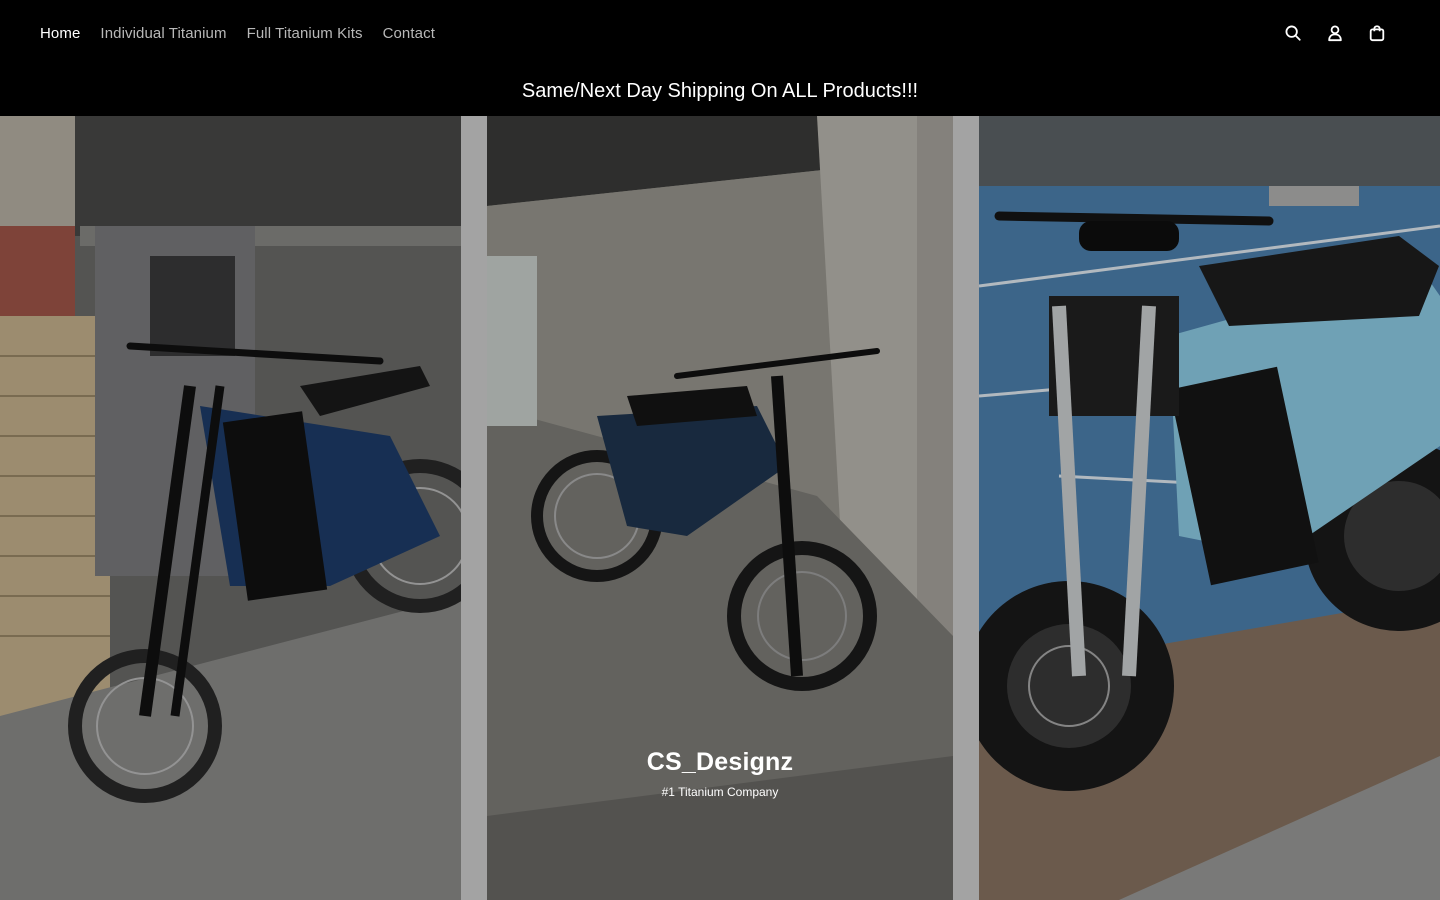  What do you see at coordinates (60, 33) in the screenshot?
I see `nav-home: Home` at bounding box center [60, 33].